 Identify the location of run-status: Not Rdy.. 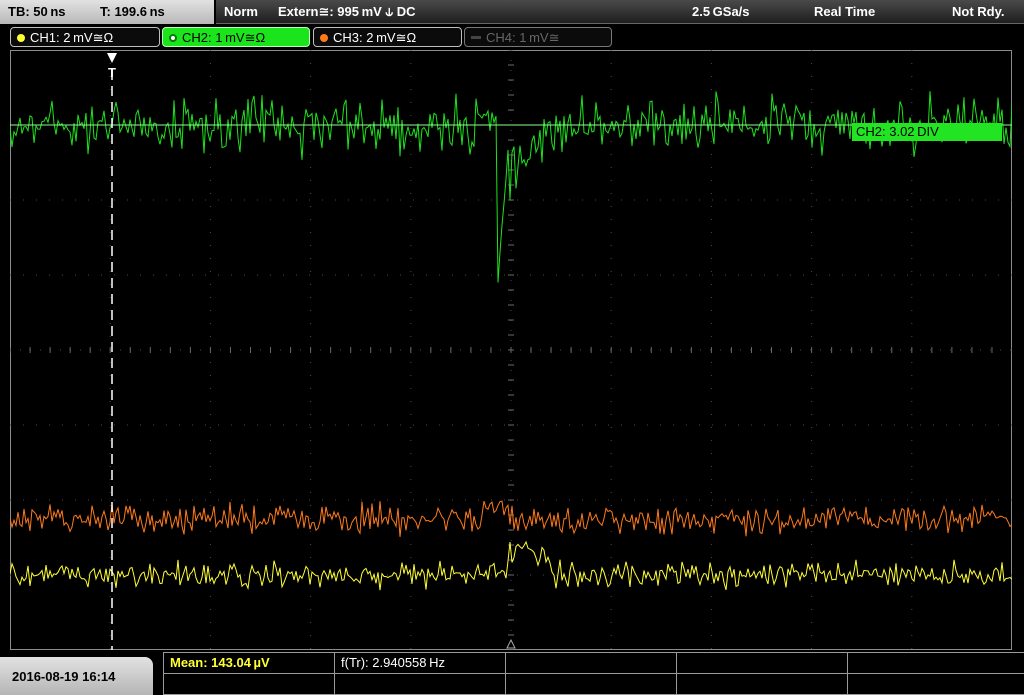
(978, 11).